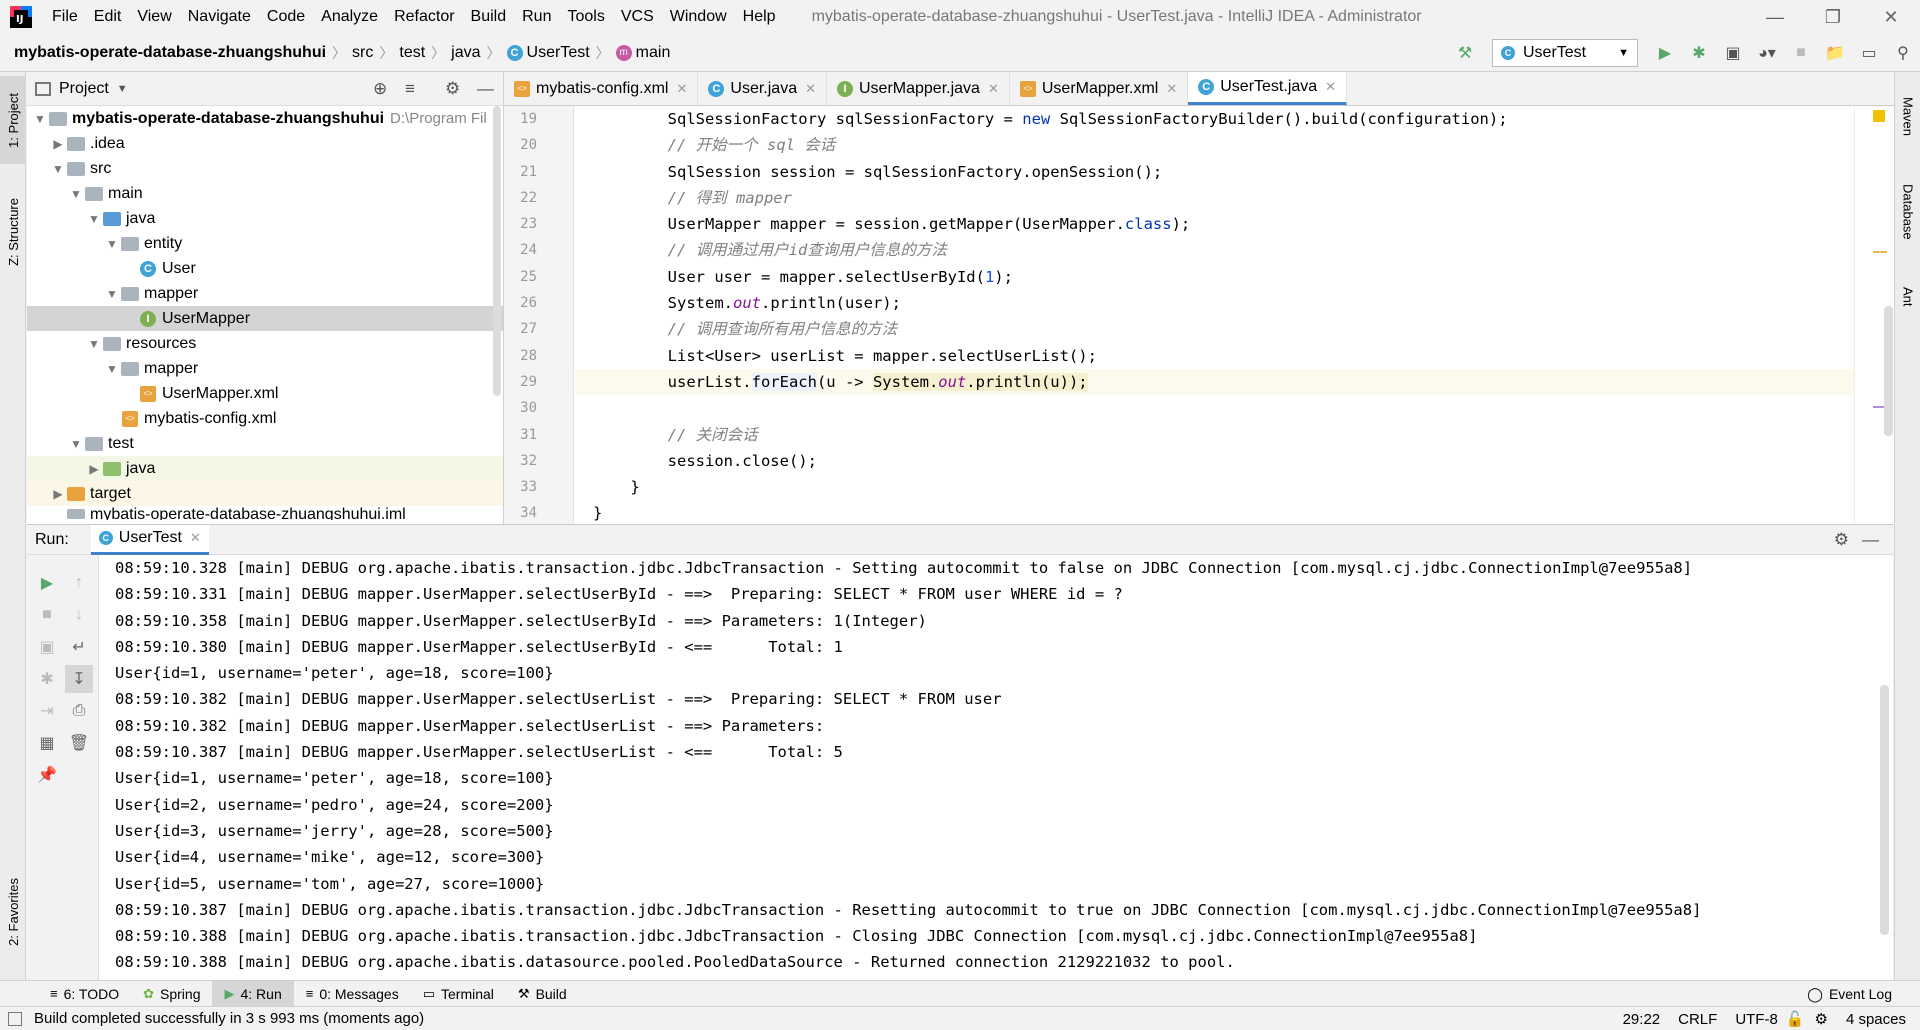  I want to click on run-configuration-select: C UserTest ▼, so click(1565, 53).